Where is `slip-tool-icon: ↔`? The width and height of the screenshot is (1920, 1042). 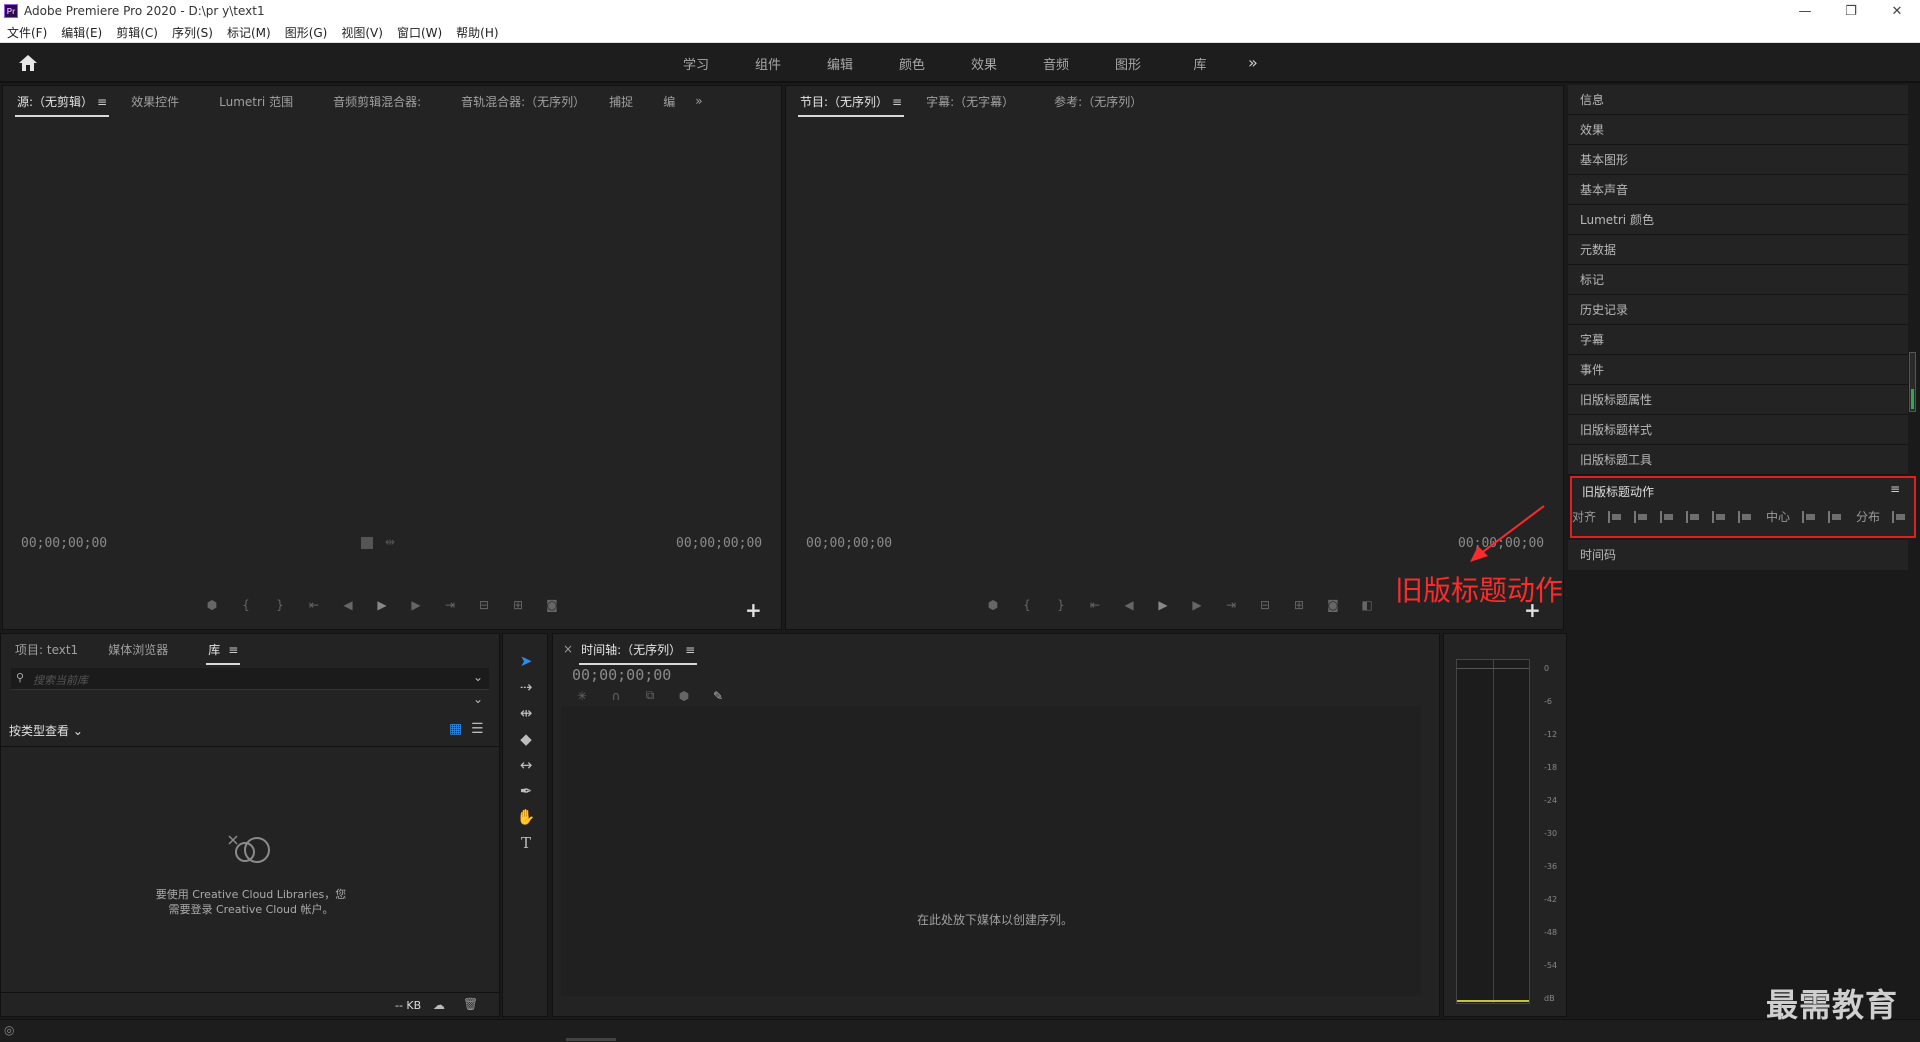 slip-tool-icon: ↔ is located at coordinates (526, 766).